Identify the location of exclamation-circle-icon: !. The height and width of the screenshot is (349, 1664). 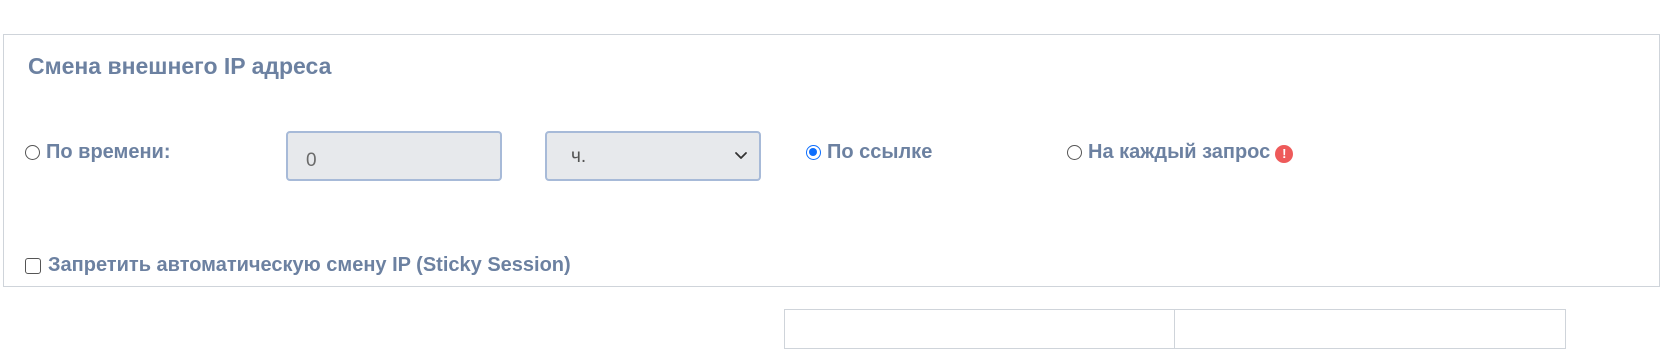
(1284, 153).